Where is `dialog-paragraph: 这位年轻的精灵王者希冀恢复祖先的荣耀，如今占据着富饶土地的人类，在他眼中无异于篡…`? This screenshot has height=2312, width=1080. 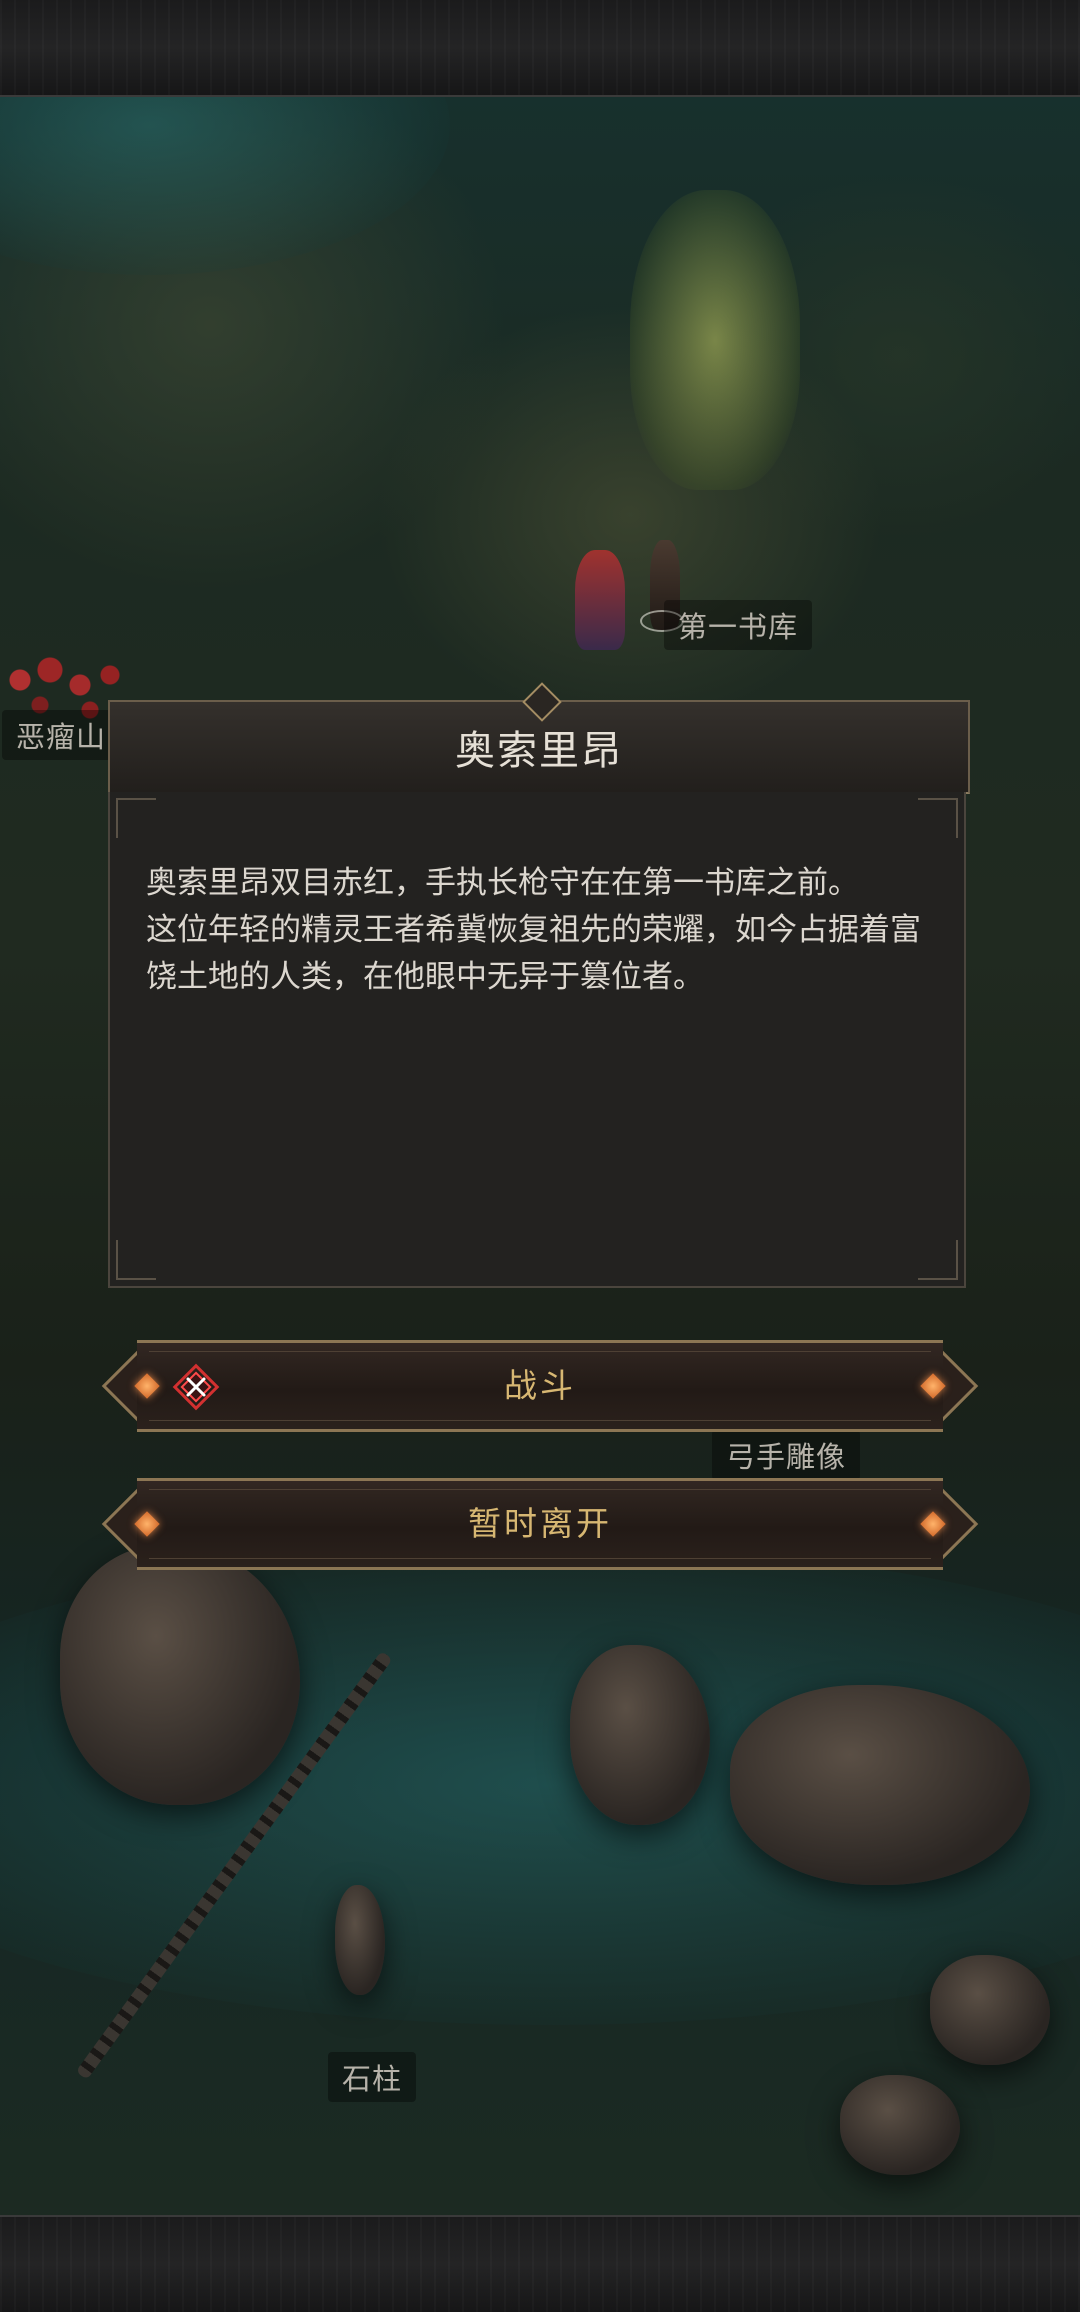 dialog-paragraph: 这位年轻的精灵王者希冀恢复祖先的荣耀，如今占据着富饶土地的人类，在他眼中无异于篡… is located at coordinates (533, 953).